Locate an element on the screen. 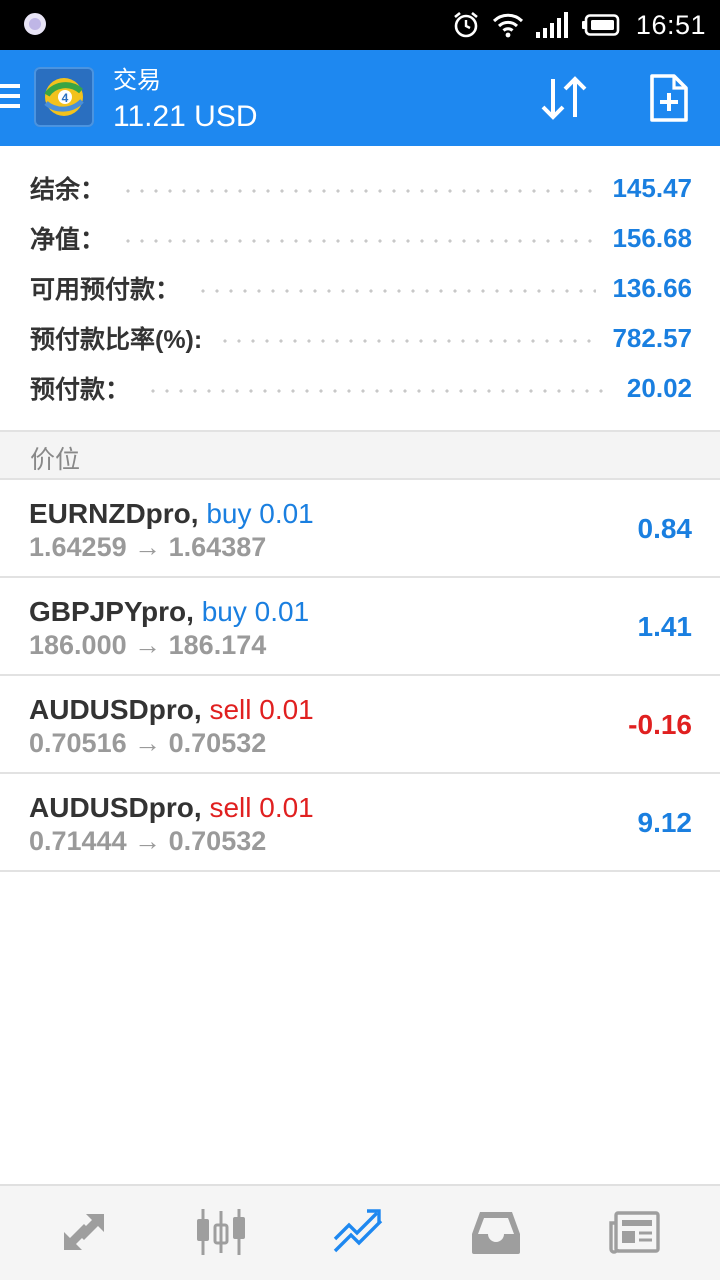 Image resolution: width=720 pixels, height=1280 pixels. summary-row-equity: 净值： 156.68 is located at coordinates (361, 238).